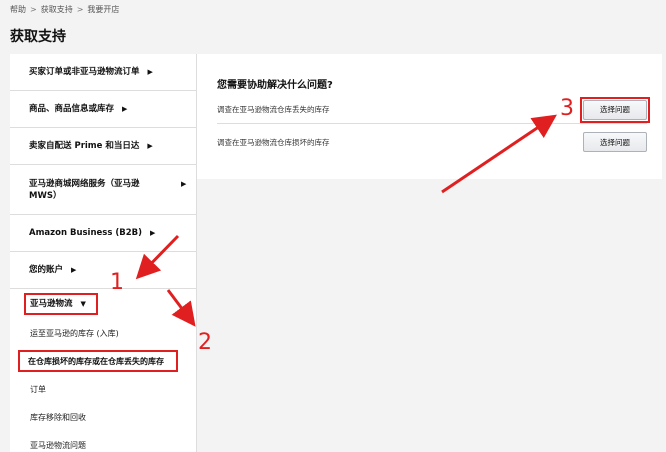 This screenshot has height=452, width=666. Describe the element at coordinates (567, 108) in the screenshot. I see `annotation-number-3: 3` at that location.